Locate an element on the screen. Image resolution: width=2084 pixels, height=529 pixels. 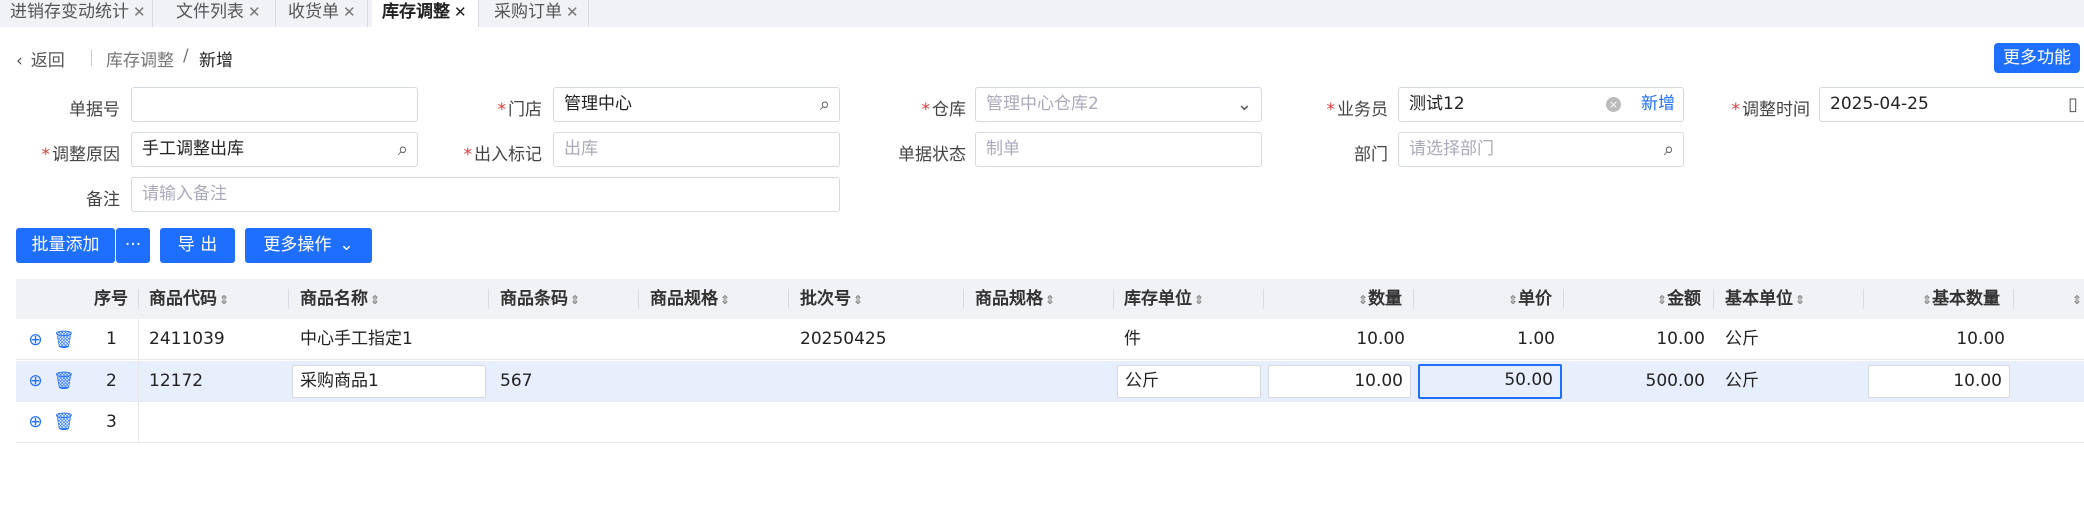
cell-unit-input: 公斤 is located at coordinates (1189, 381).